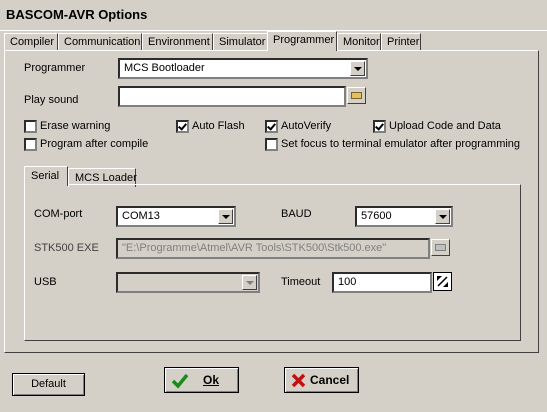  What do you see at coordinates (376, 216) in the screenshot?
I see `baud-value: 57600` at bounding box center [376, 216].